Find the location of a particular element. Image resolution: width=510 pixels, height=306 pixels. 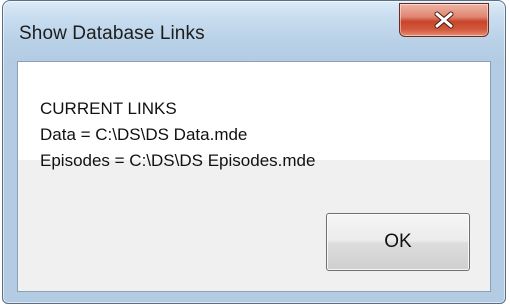

ok-button: OK is located at coordinates (398, 242).